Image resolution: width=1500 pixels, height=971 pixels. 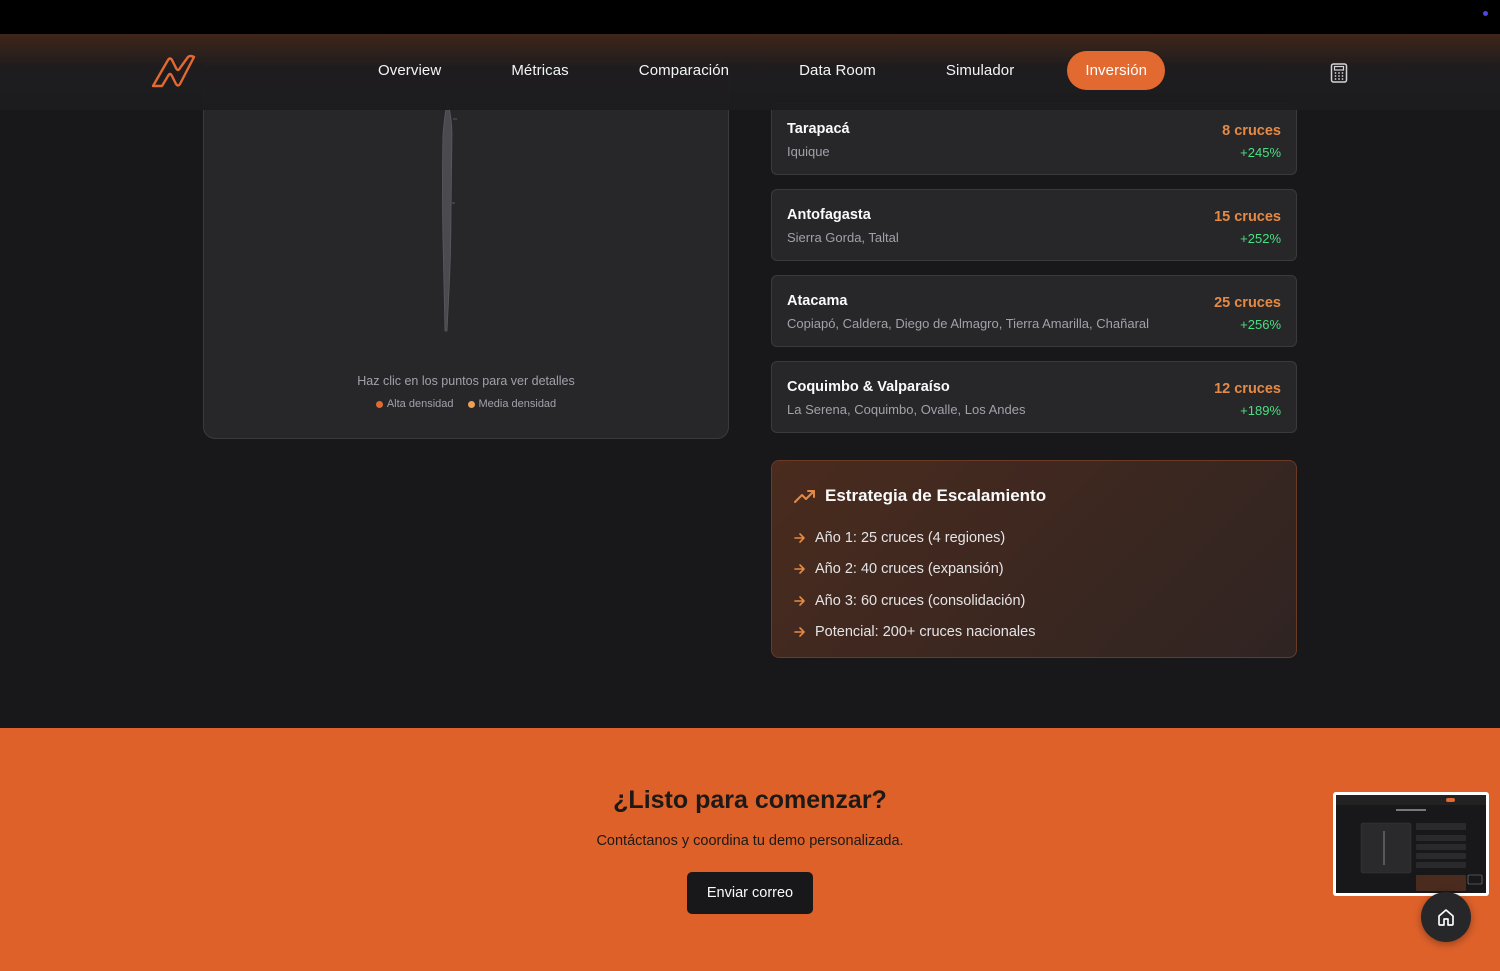 I want to click on system-top-bar, so click(x=750, y=17).